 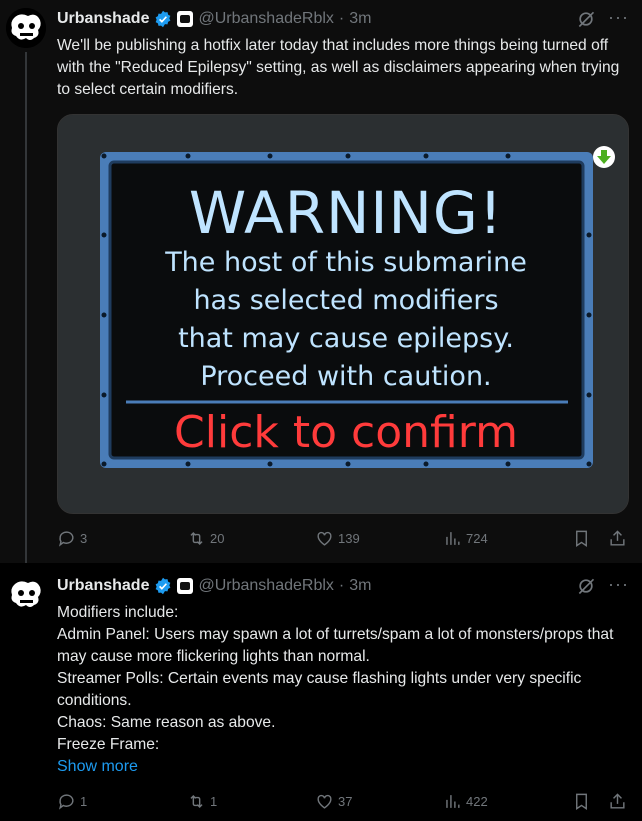 I want to click on like-button: 139, so click(x=337, y=538).